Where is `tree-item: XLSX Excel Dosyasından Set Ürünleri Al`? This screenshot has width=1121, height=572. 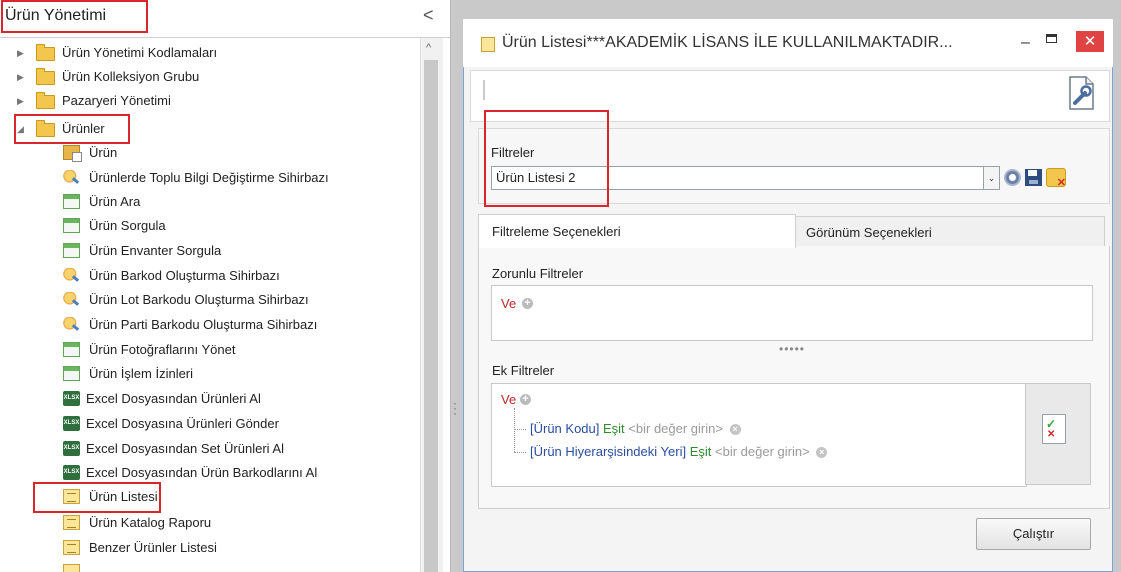 tree-item: XLSX Excel Dosyasından Set Ürünleri Al is located at coordinates (210, 449).